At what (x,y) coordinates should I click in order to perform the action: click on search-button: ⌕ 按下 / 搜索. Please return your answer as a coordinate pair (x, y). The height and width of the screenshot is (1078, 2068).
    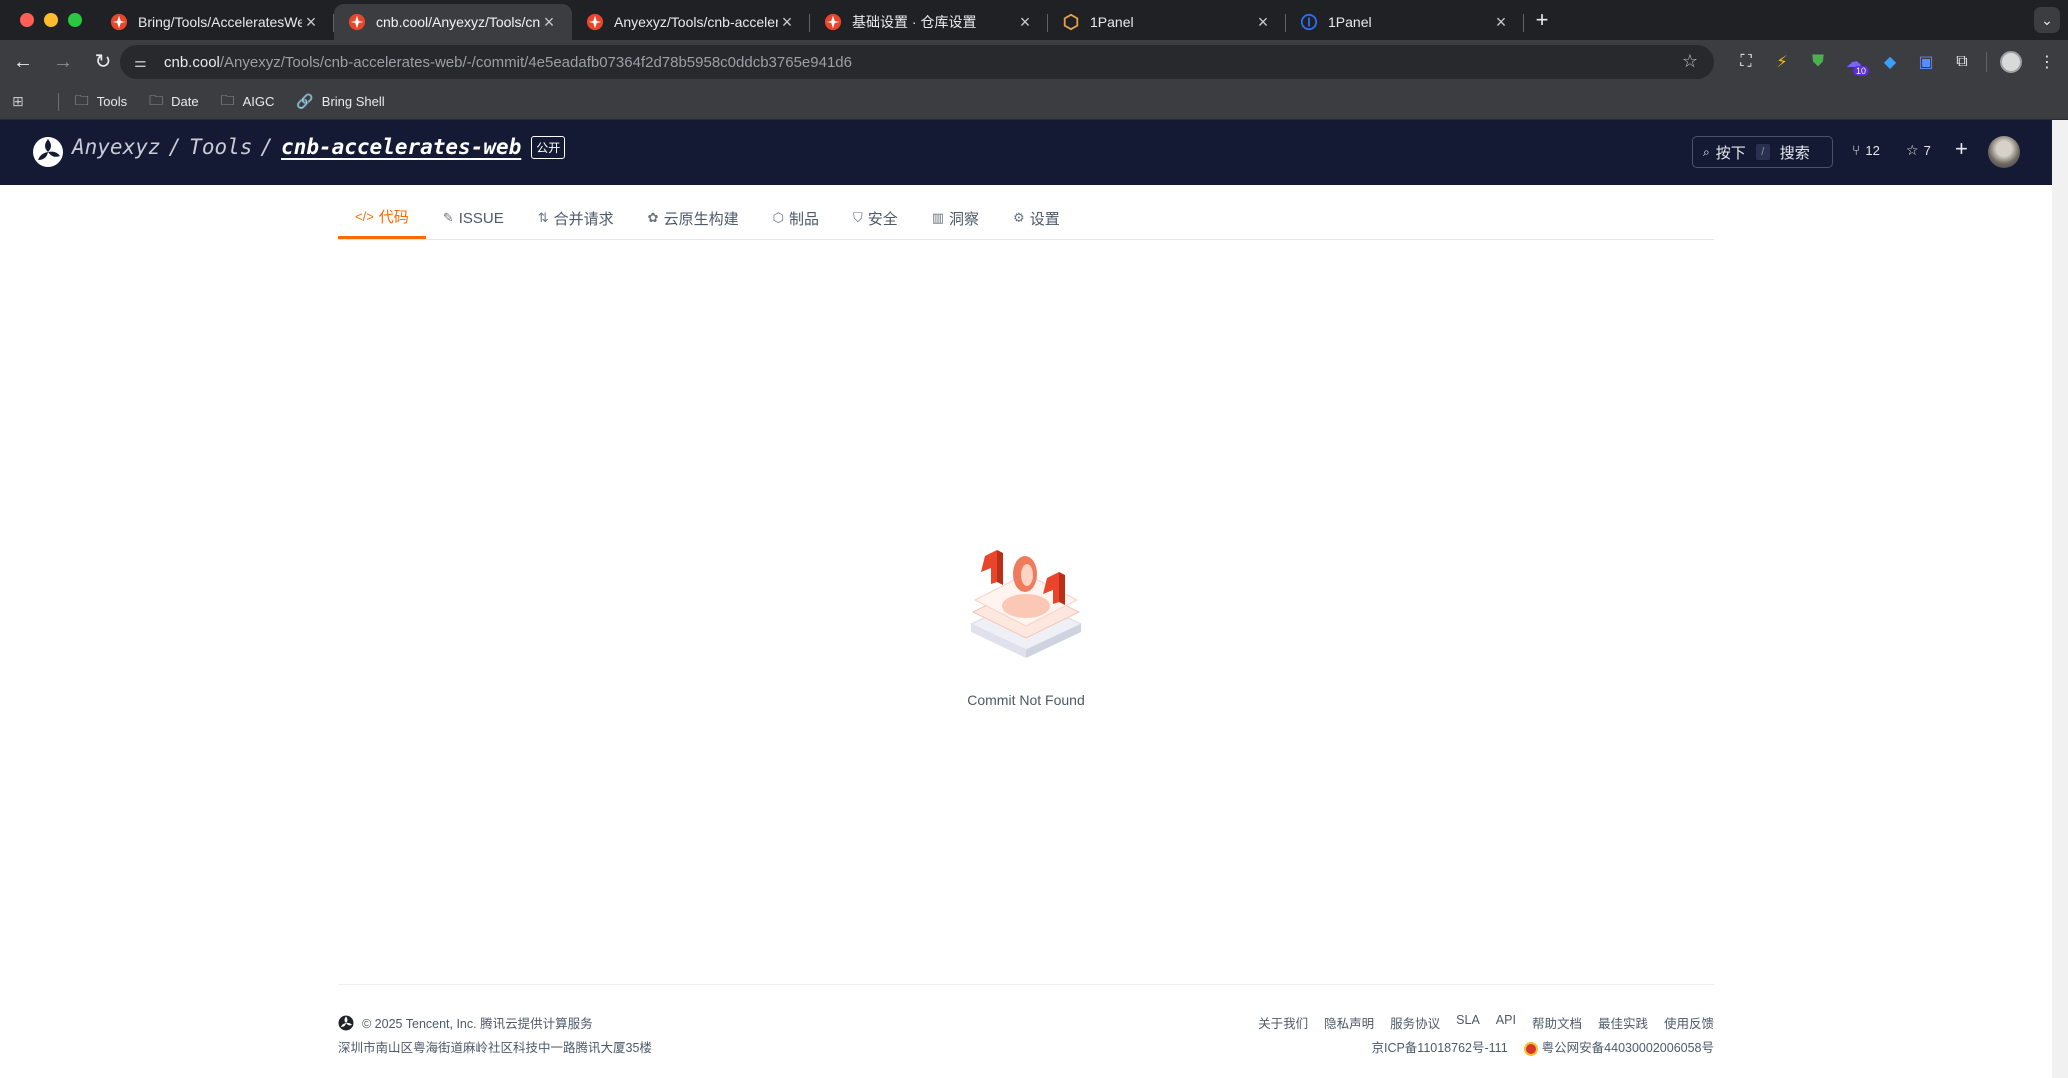
    Looking at the image, I should click on (1762, 152).